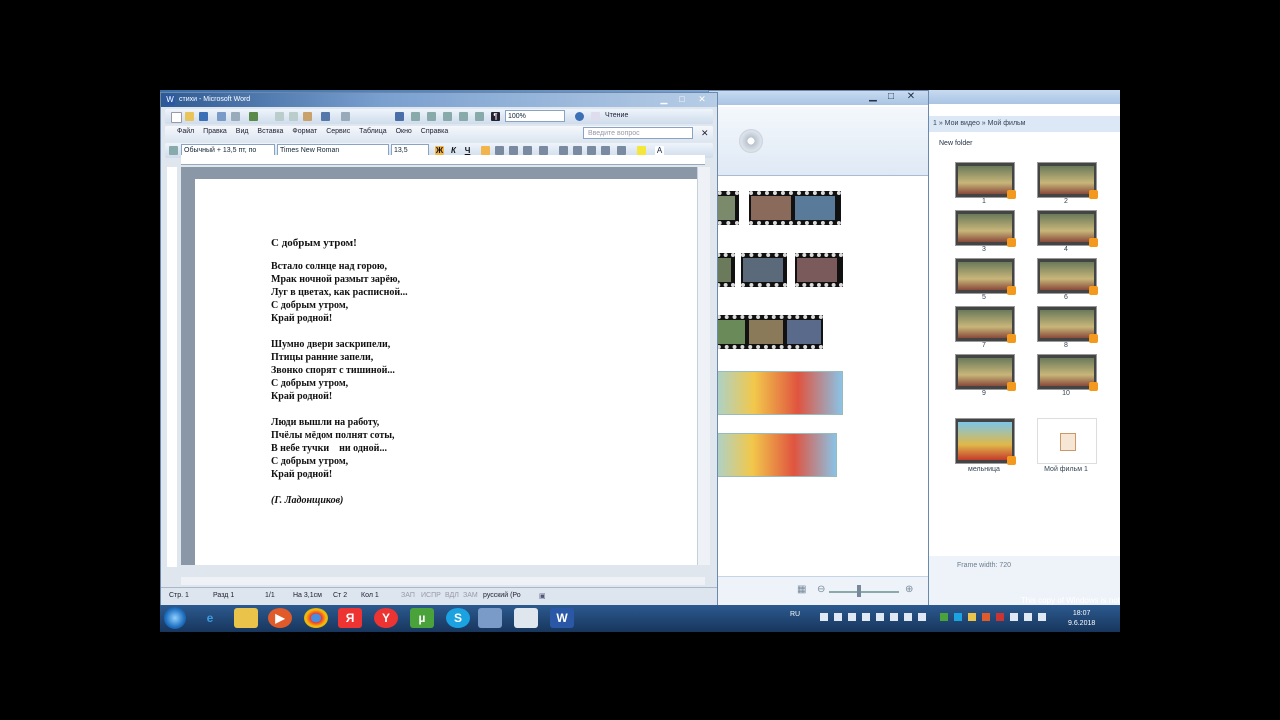 Image resolution: width=1280 pixels, height=720 pixels. What do you see at coordinates (579, 116) in the screenshot?
I see `help-icon` at bounding box center [579, 116].